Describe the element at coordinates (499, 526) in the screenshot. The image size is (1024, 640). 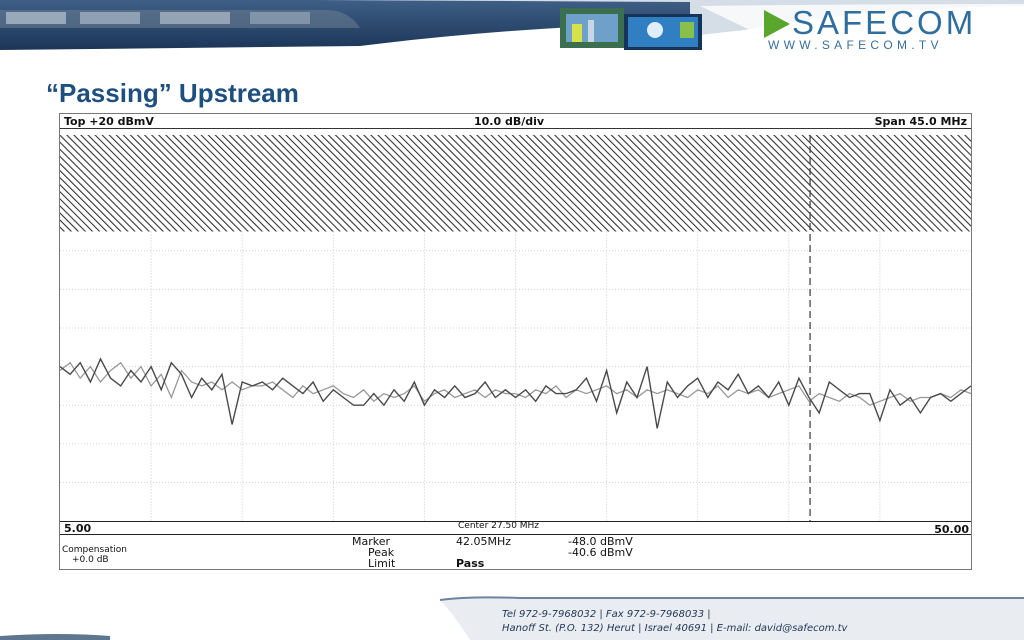
I see `center-frequency-label: Center 27.50 MHz` at that location.